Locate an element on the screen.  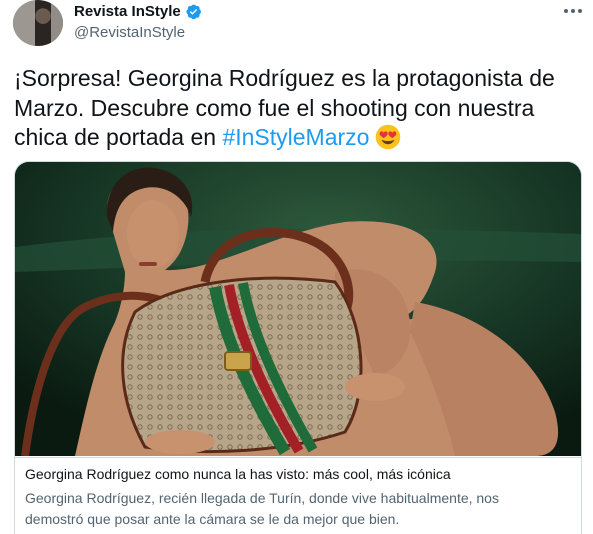
handle: @RevistaInStyle is located at coordinates (129, 32).